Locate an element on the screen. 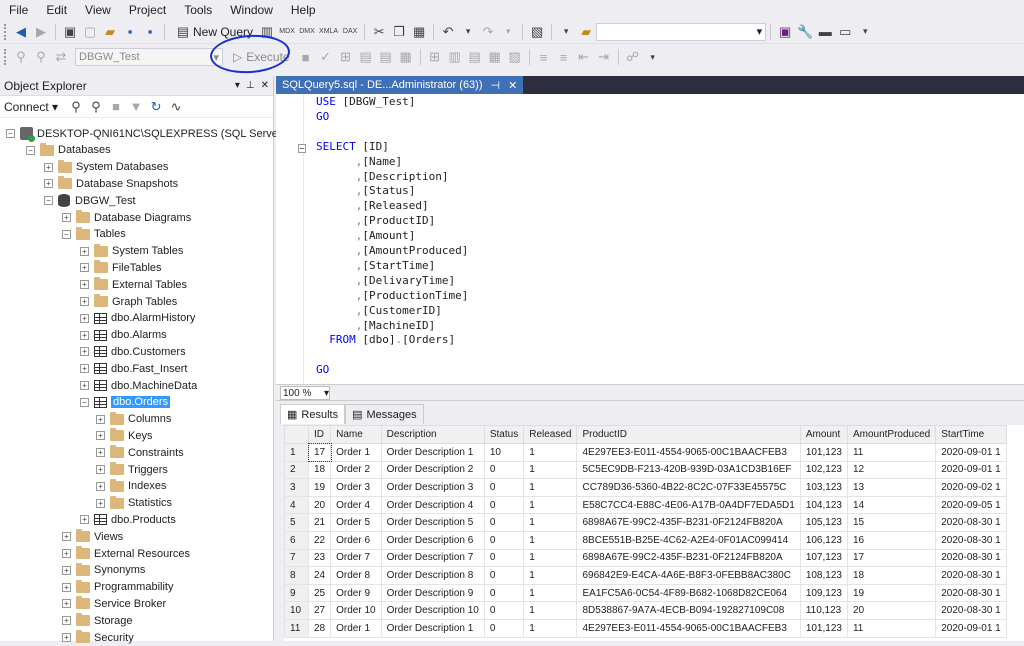 The image size is (1024, 646). tree-node: + dbo.Alarms is located at coordinates (123, 335).